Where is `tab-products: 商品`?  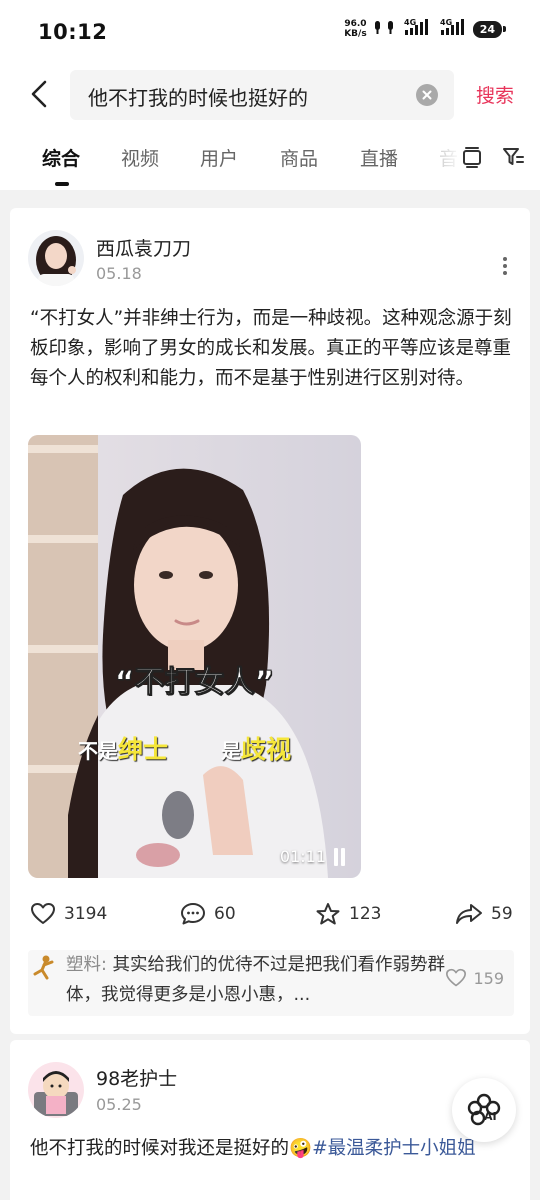 tab-products: 商品 is located at coordinates (299, 157).